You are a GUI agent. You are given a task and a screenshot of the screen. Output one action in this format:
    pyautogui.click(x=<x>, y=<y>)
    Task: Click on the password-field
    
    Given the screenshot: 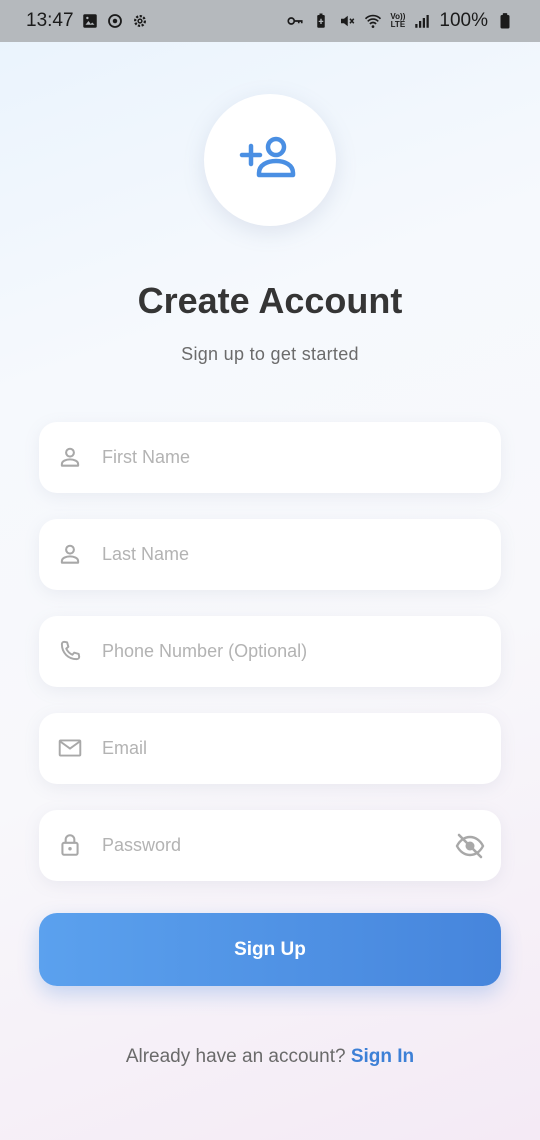 What is the action you would take?
    pyautogui.click(x=270, y=845)
    